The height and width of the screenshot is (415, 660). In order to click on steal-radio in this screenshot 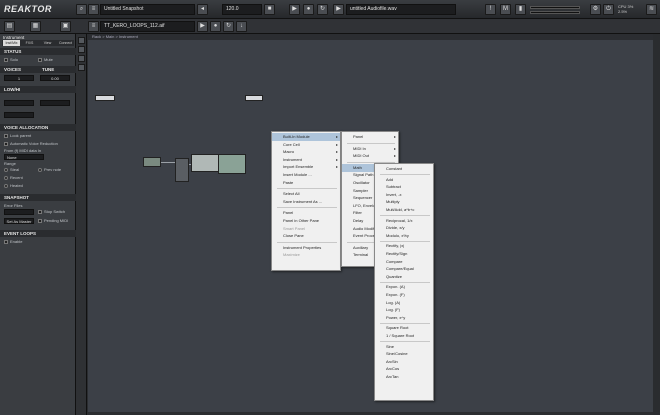, I will do `click(6, 170)`.